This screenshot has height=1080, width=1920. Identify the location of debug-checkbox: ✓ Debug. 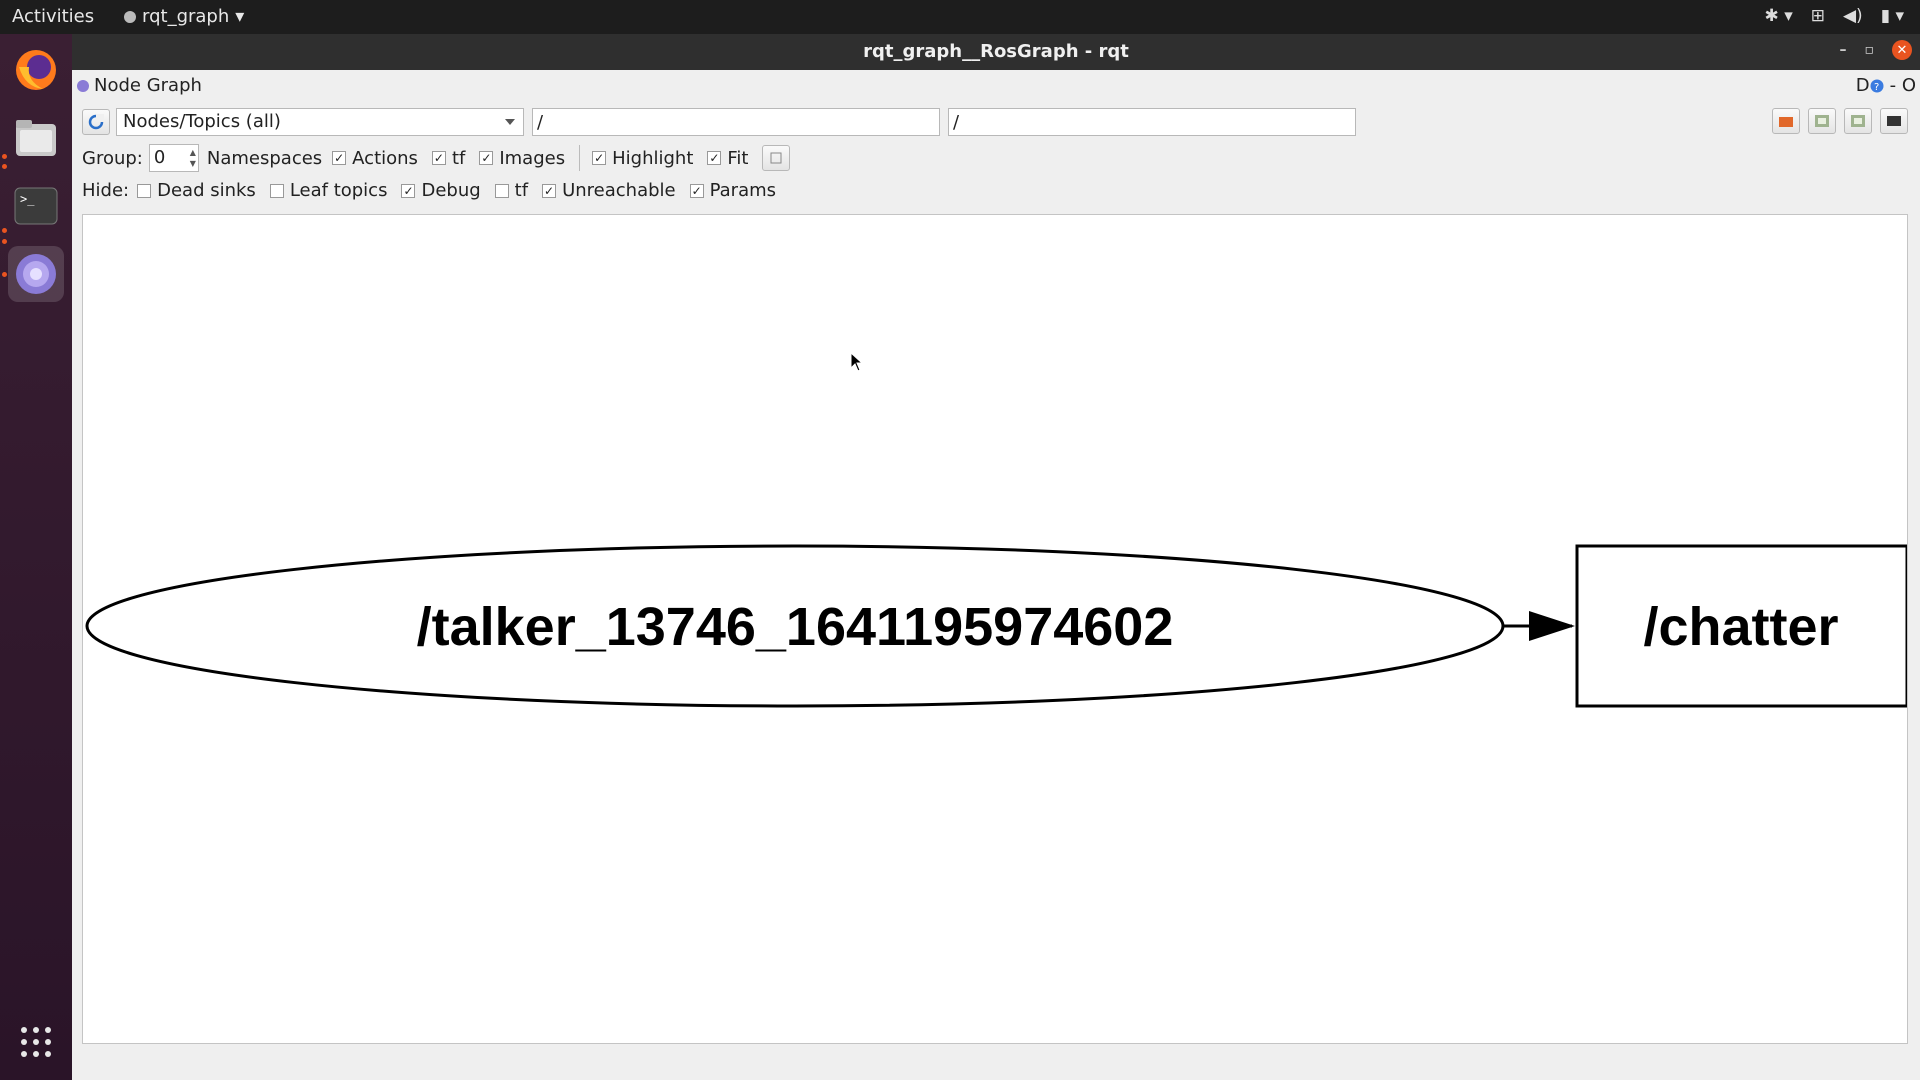
(441, 190).